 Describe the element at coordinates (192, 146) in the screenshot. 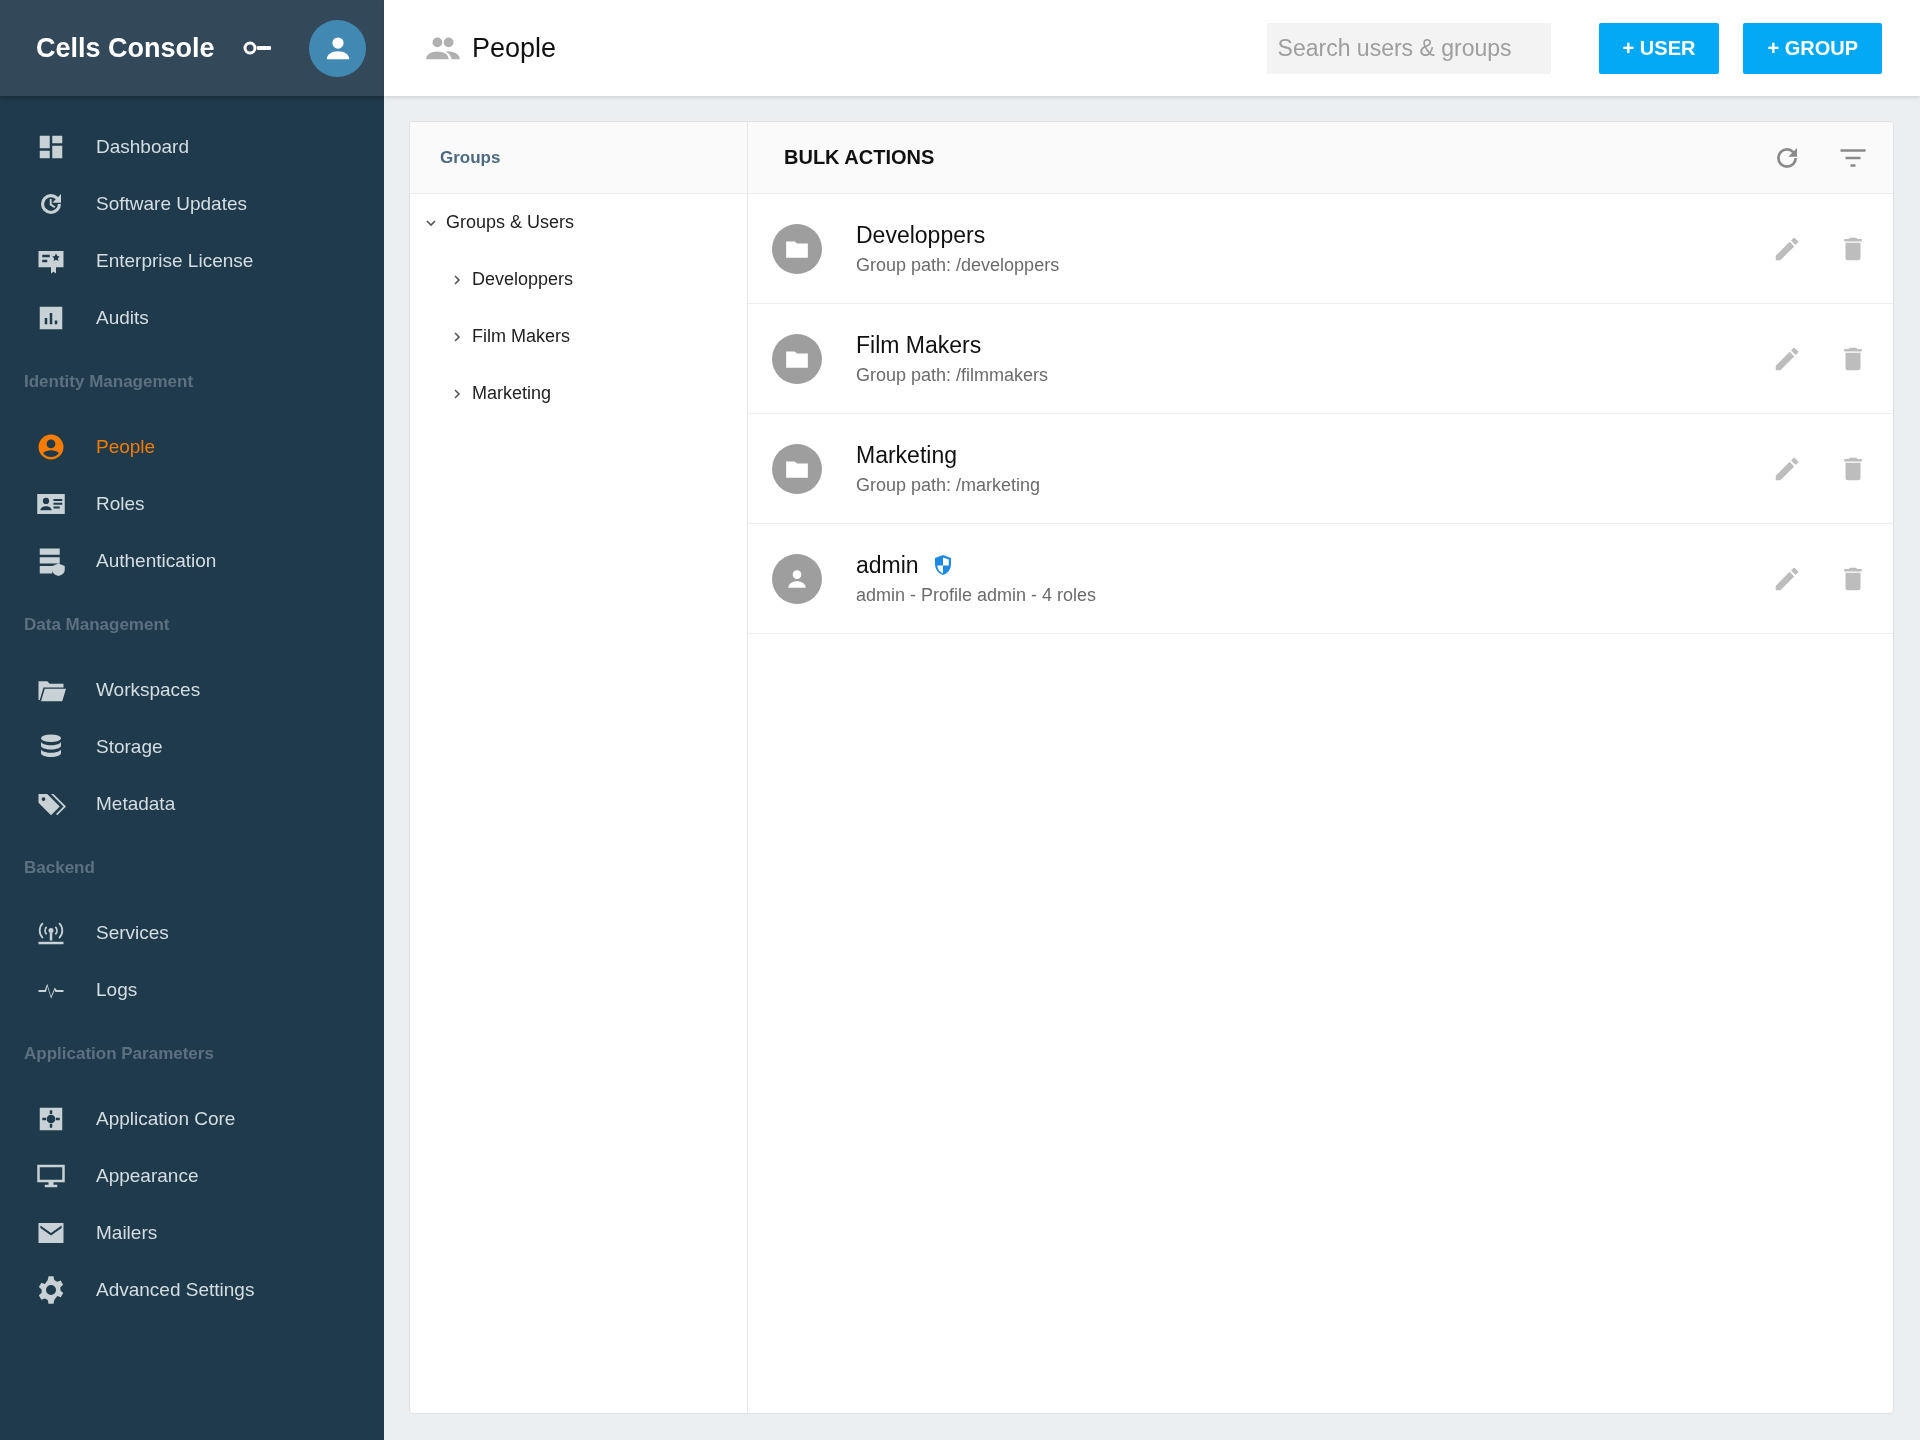

I see `sidebar-item: Dashboard` at that location.